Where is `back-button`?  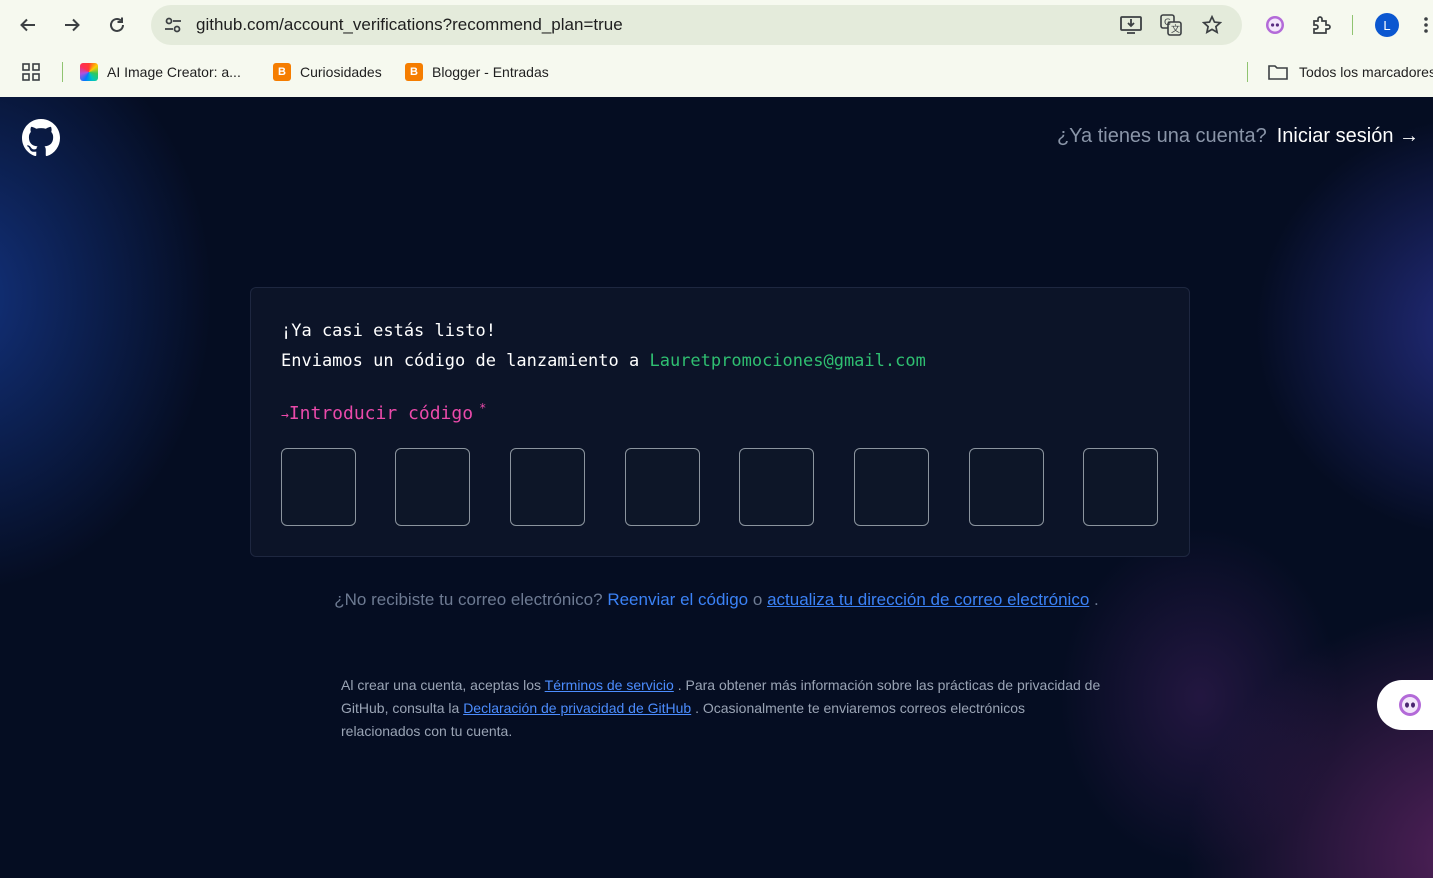
back-button is located at coordinates (28, 25).